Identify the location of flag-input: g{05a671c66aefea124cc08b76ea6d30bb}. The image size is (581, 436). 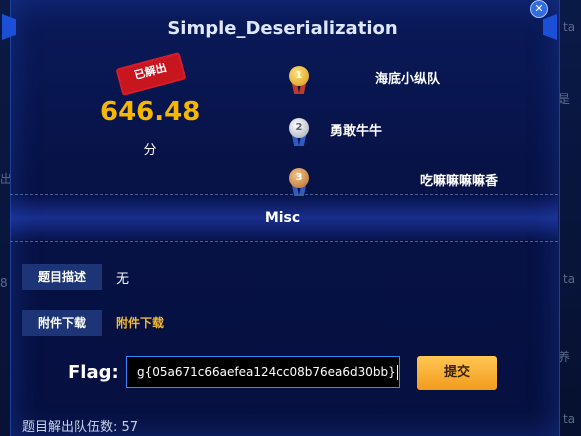
(263, 372).